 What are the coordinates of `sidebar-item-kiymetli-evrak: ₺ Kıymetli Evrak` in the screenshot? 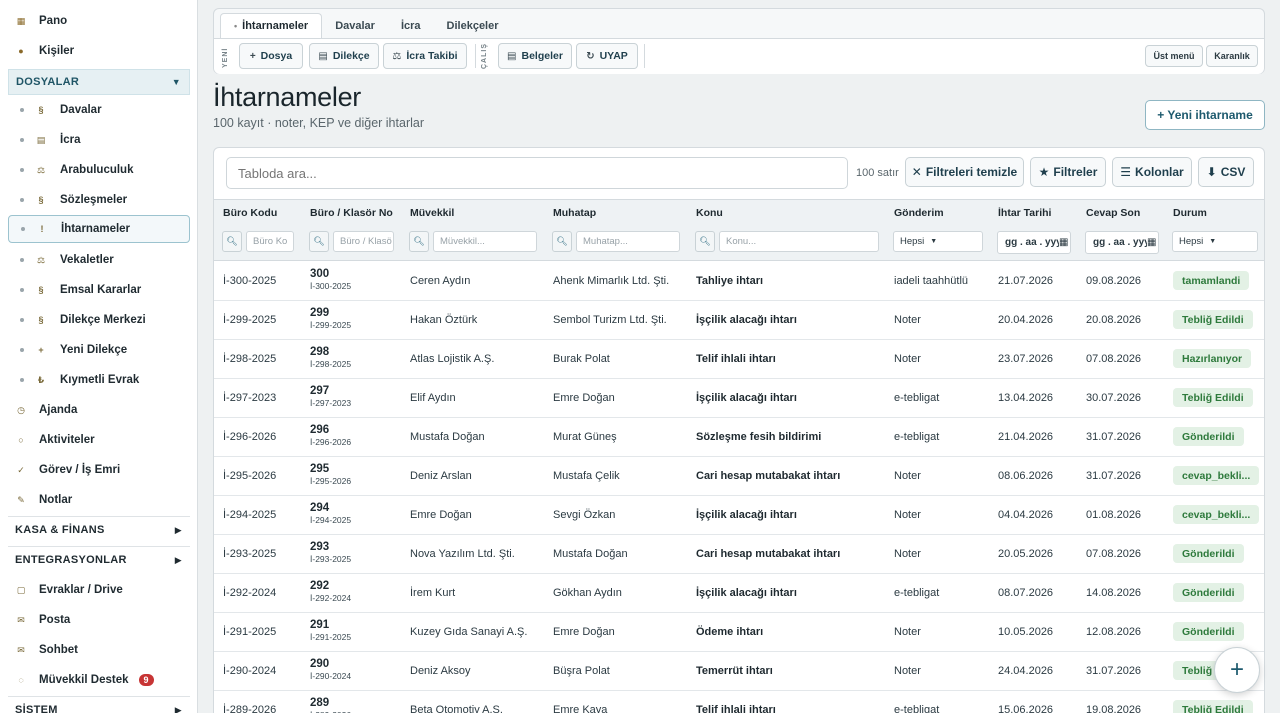 It's located at (99, 380).